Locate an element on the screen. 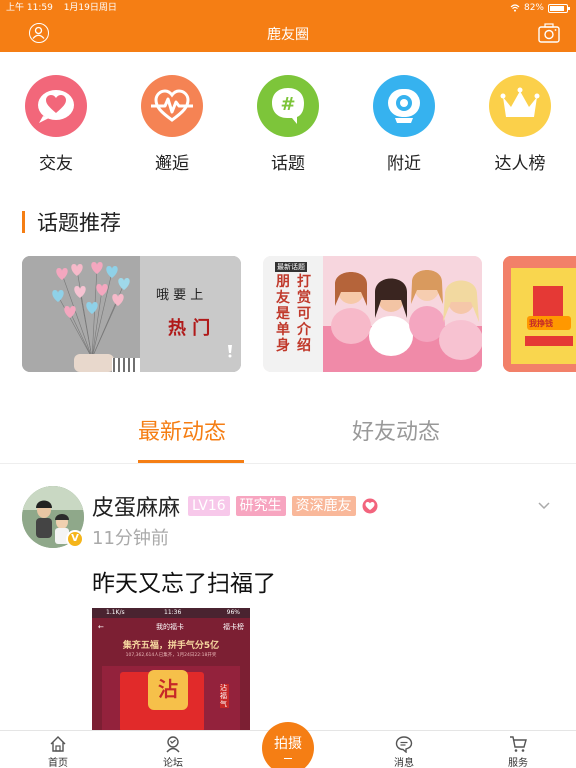 Image resolution: width=576 pixels, height=768 pixels. bottom-tab-forum: 论坛 is located at coordinates (173, 751).